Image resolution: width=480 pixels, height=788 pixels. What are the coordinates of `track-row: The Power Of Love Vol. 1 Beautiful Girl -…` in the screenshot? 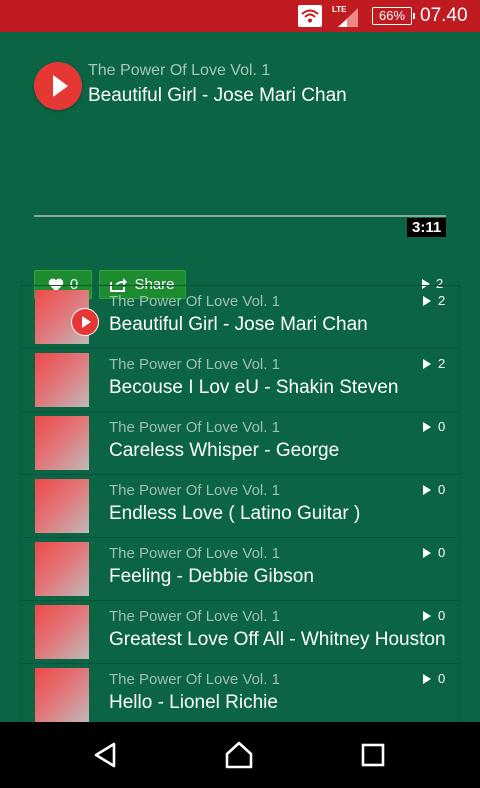 It's located at (240, 316).